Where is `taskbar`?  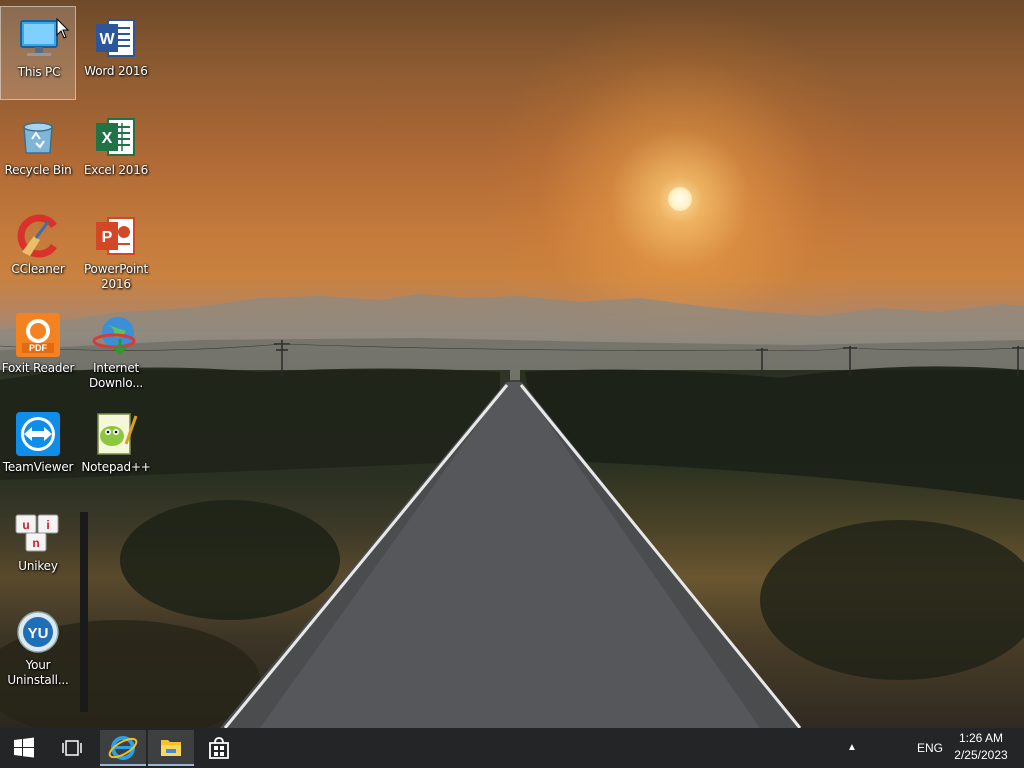
taskbar is located at coordinates (512, 748).